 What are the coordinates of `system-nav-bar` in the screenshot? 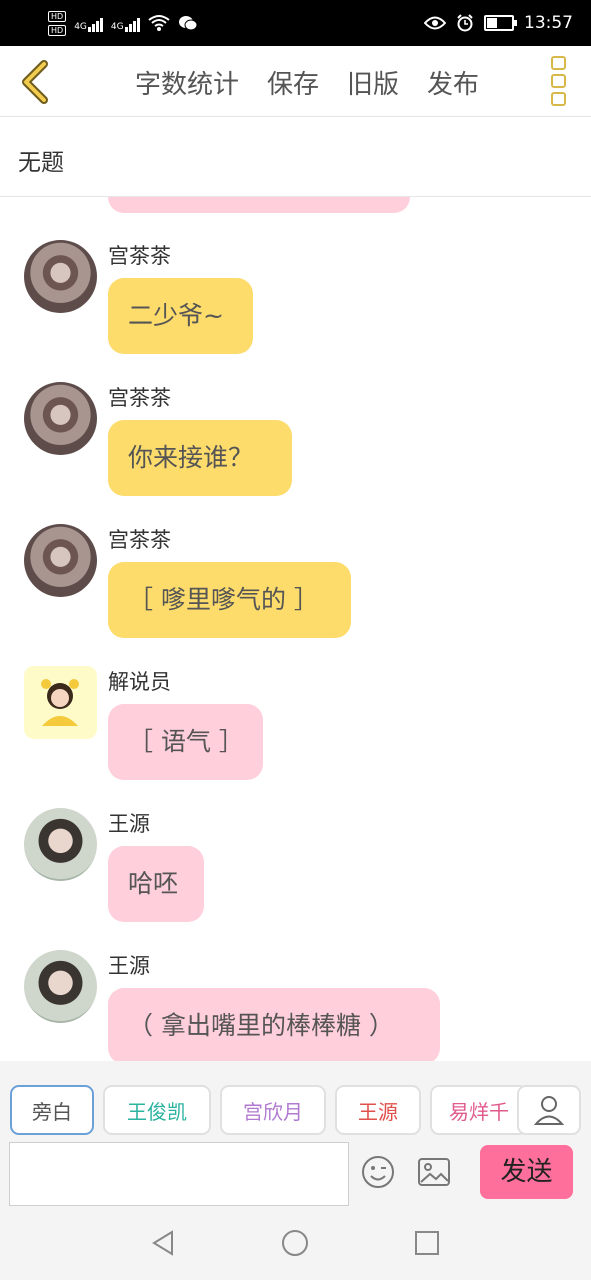 It's located at (295, 1243).